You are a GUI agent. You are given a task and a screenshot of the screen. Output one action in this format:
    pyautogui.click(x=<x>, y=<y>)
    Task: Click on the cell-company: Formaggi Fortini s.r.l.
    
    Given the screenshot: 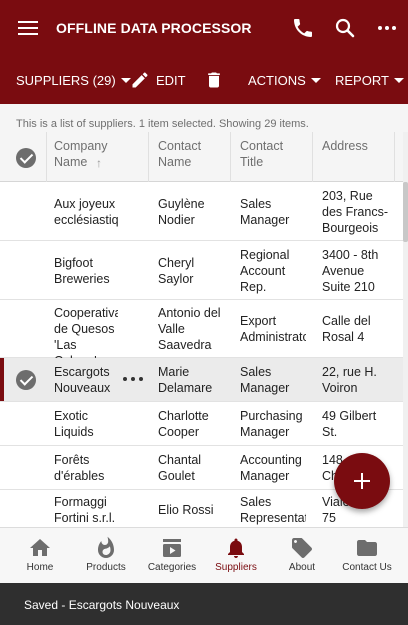 What is the action you would take?
    pyautogui.click(x=85, y=510)
    